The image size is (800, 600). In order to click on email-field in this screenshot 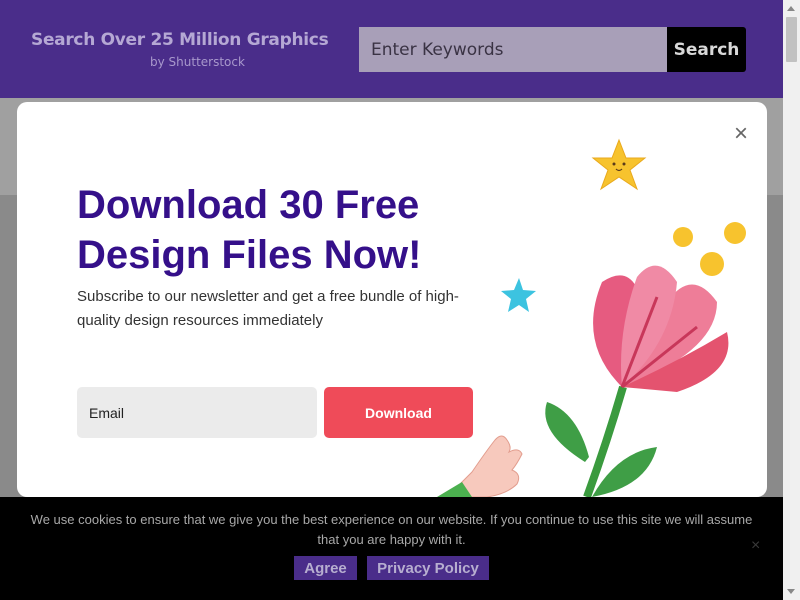, I will do `click(197, 412)`.